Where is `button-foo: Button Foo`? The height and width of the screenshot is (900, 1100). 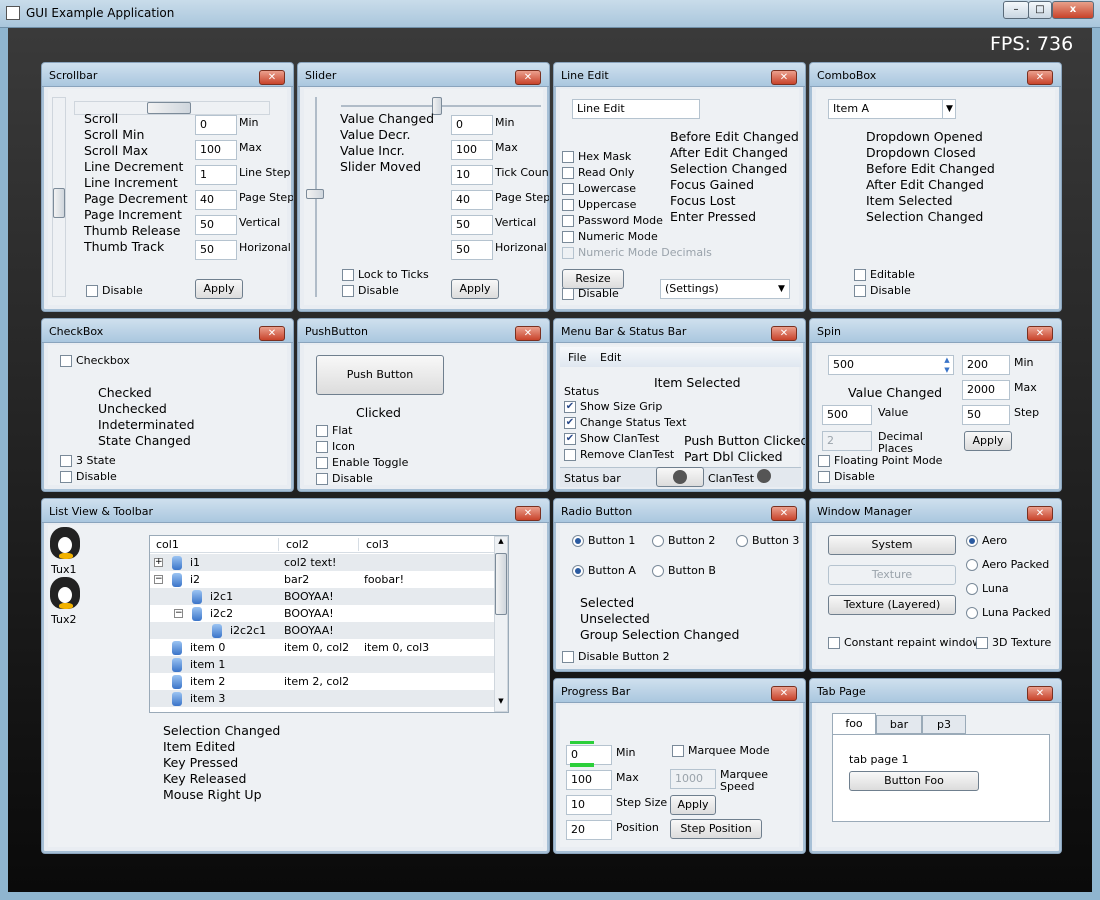 button-foo: Button Foo is located at coordinates (914, 781).